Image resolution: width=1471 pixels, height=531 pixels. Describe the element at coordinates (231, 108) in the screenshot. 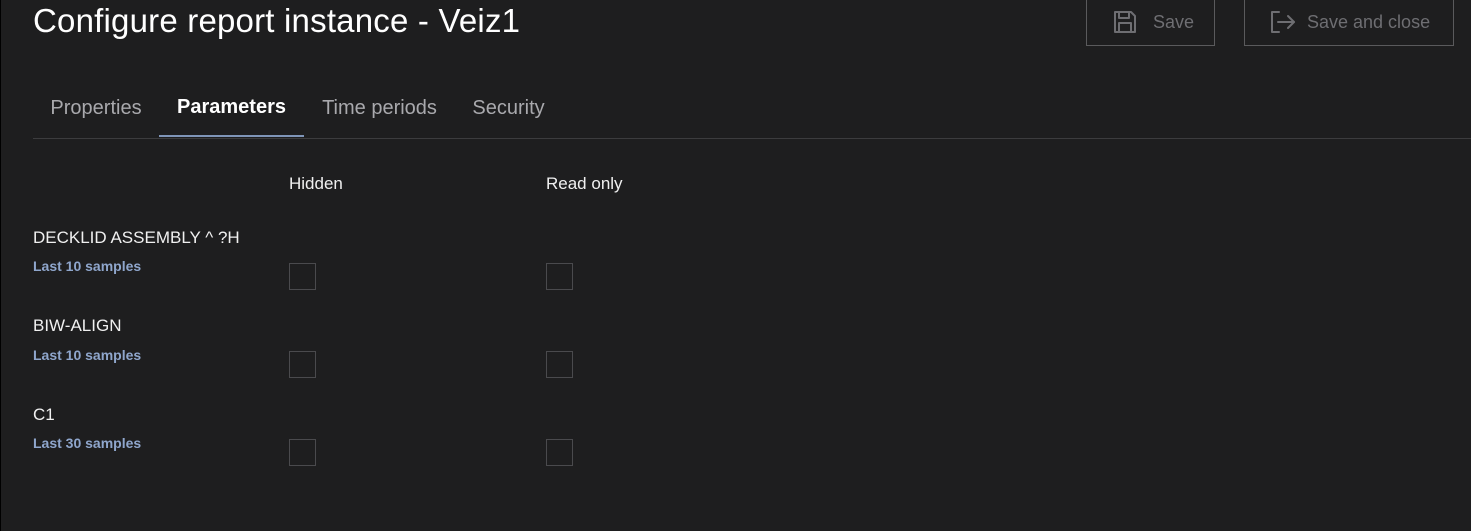

I see `tab-parameters: Parameters` at that location.